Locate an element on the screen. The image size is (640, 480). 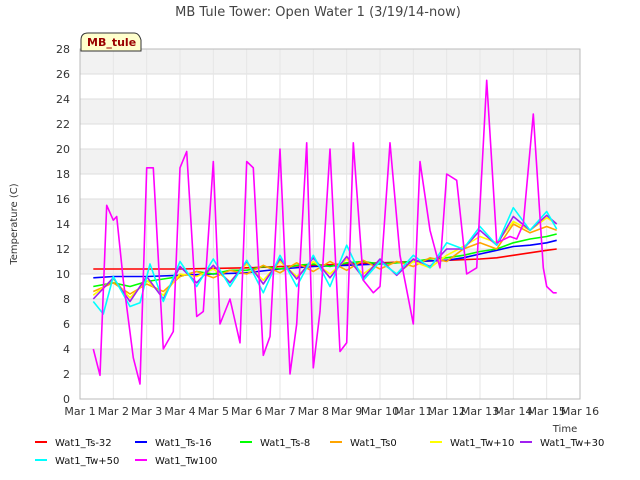
y-tick-label: 12 is located at coordinates (63, 249).